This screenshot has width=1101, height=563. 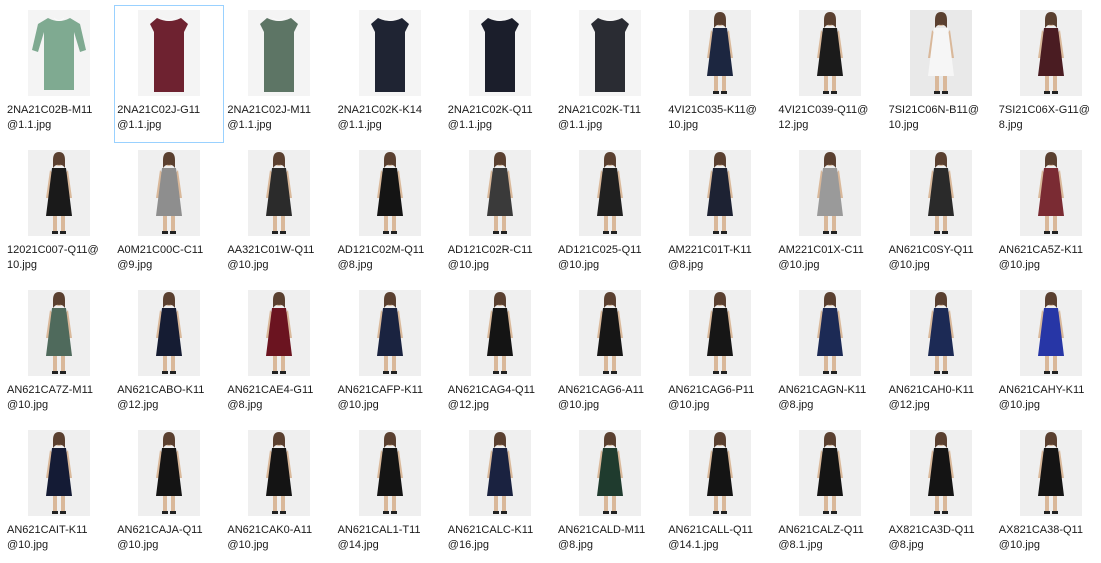 I want to click on file-item: AN621CAJA-Q11 @10.jpg, so click(x=169, y=494).